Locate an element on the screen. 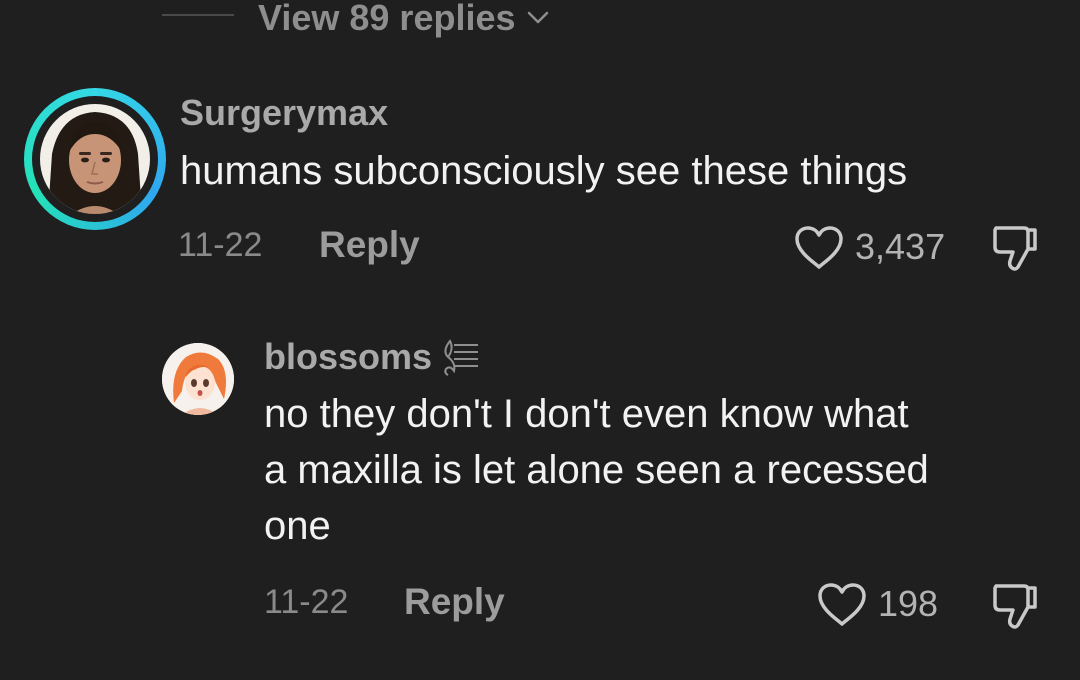  reply-username-row: blossoms is located at coordinates (372, 357).